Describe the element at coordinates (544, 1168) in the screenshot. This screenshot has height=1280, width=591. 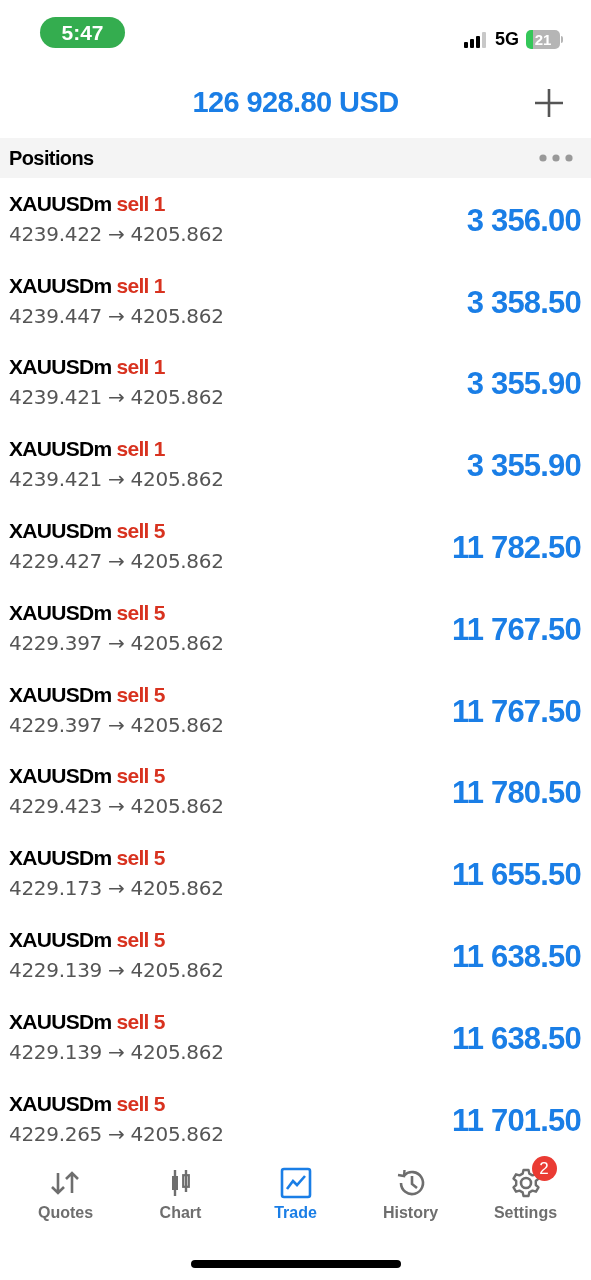
I see `notification-badge: 2` at that location.